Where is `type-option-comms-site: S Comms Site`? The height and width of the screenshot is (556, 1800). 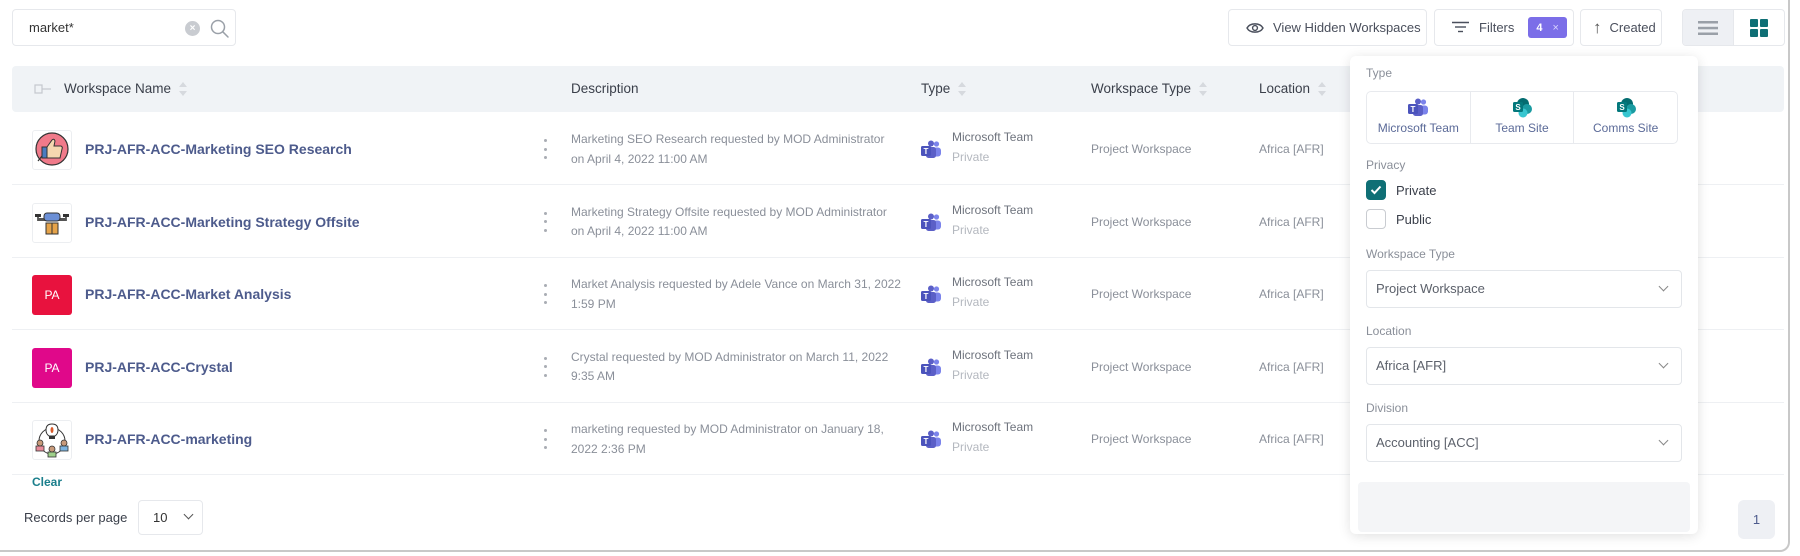 type-option-comms-site: S Comms Site is located at coordinates (1625, 117).